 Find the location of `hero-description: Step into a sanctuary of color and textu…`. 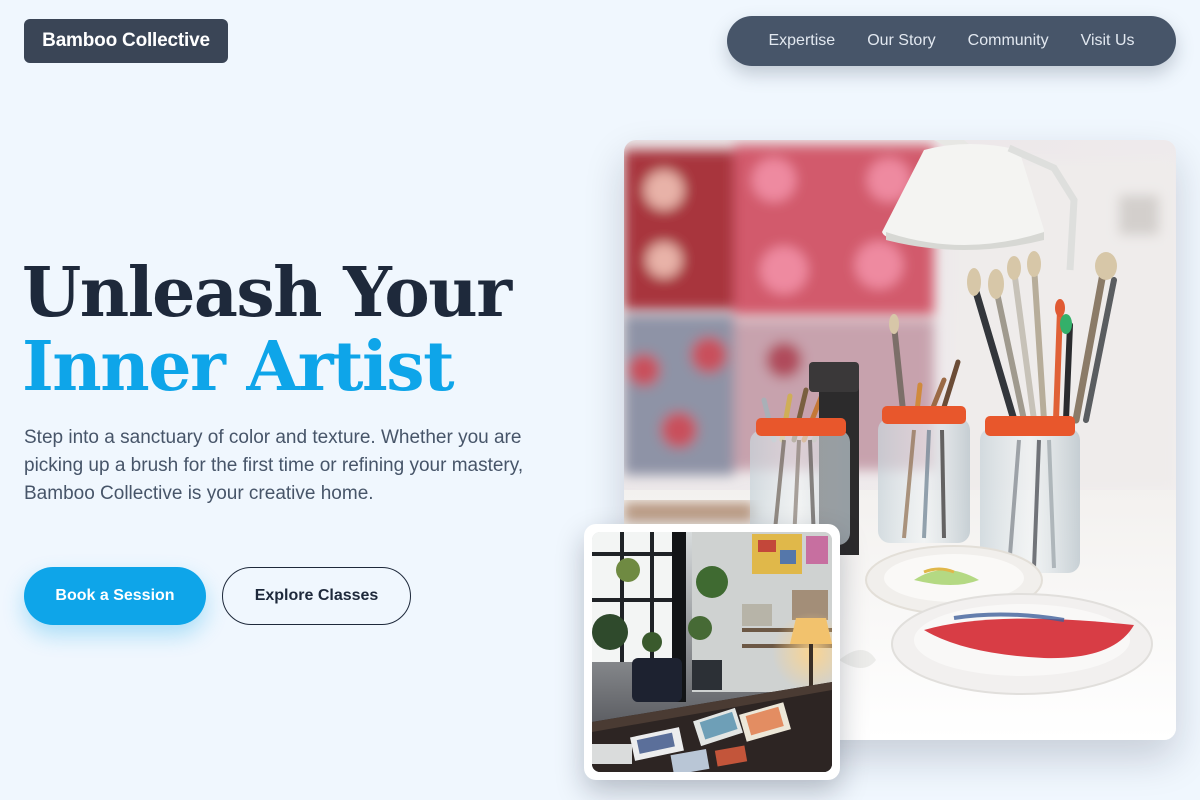

hero-description: Step into a sanctuary of color and textu… is located at coordinates (274, 465).